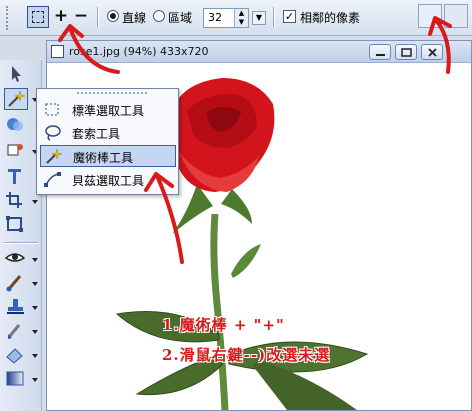  What do you see at coordinates (134, 18) in the screenshot?
I see `mode-label-line: 直線` at bounding box center [134, 18].